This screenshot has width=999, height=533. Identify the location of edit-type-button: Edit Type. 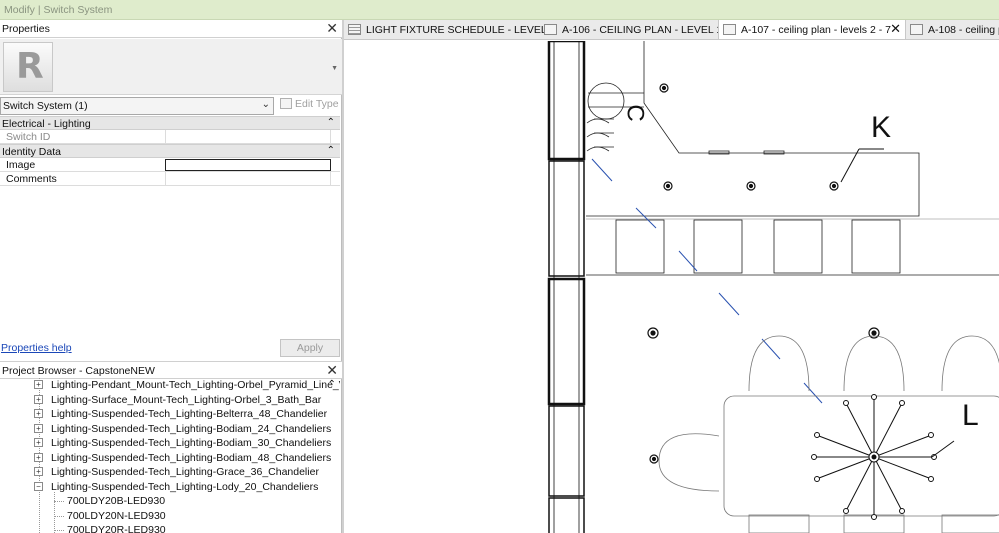
(309, 104).